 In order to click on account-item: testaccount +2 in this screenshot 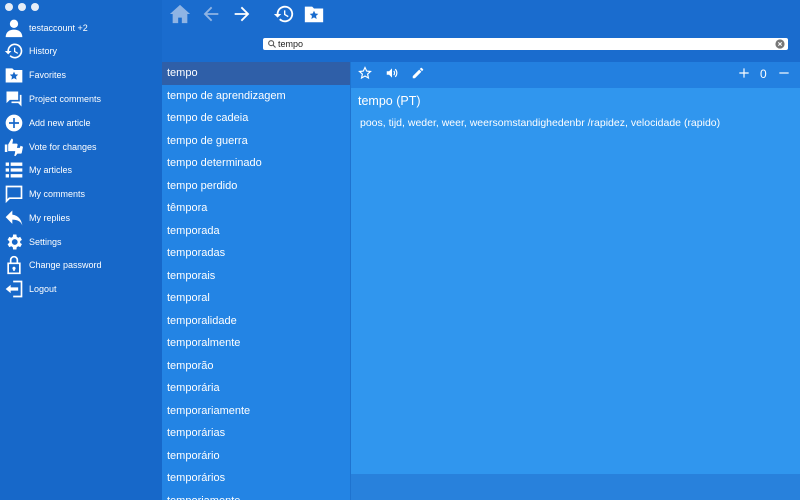, I will do `click(81, 28)`.